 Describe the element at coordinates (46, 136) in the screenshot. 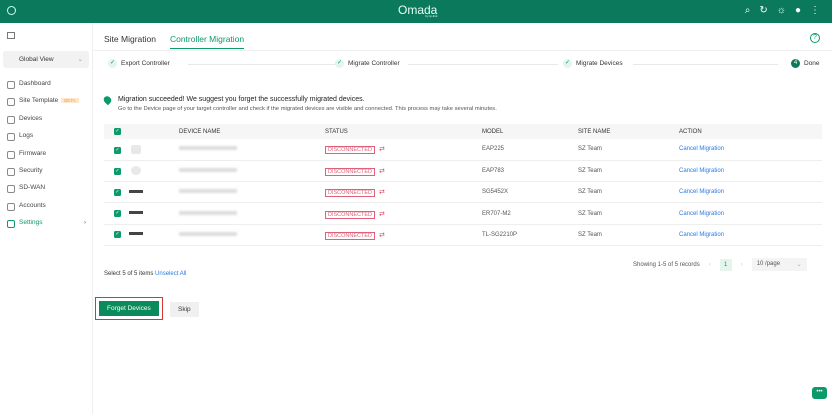

I see `sidebar-item-logs: Logs` at that location.